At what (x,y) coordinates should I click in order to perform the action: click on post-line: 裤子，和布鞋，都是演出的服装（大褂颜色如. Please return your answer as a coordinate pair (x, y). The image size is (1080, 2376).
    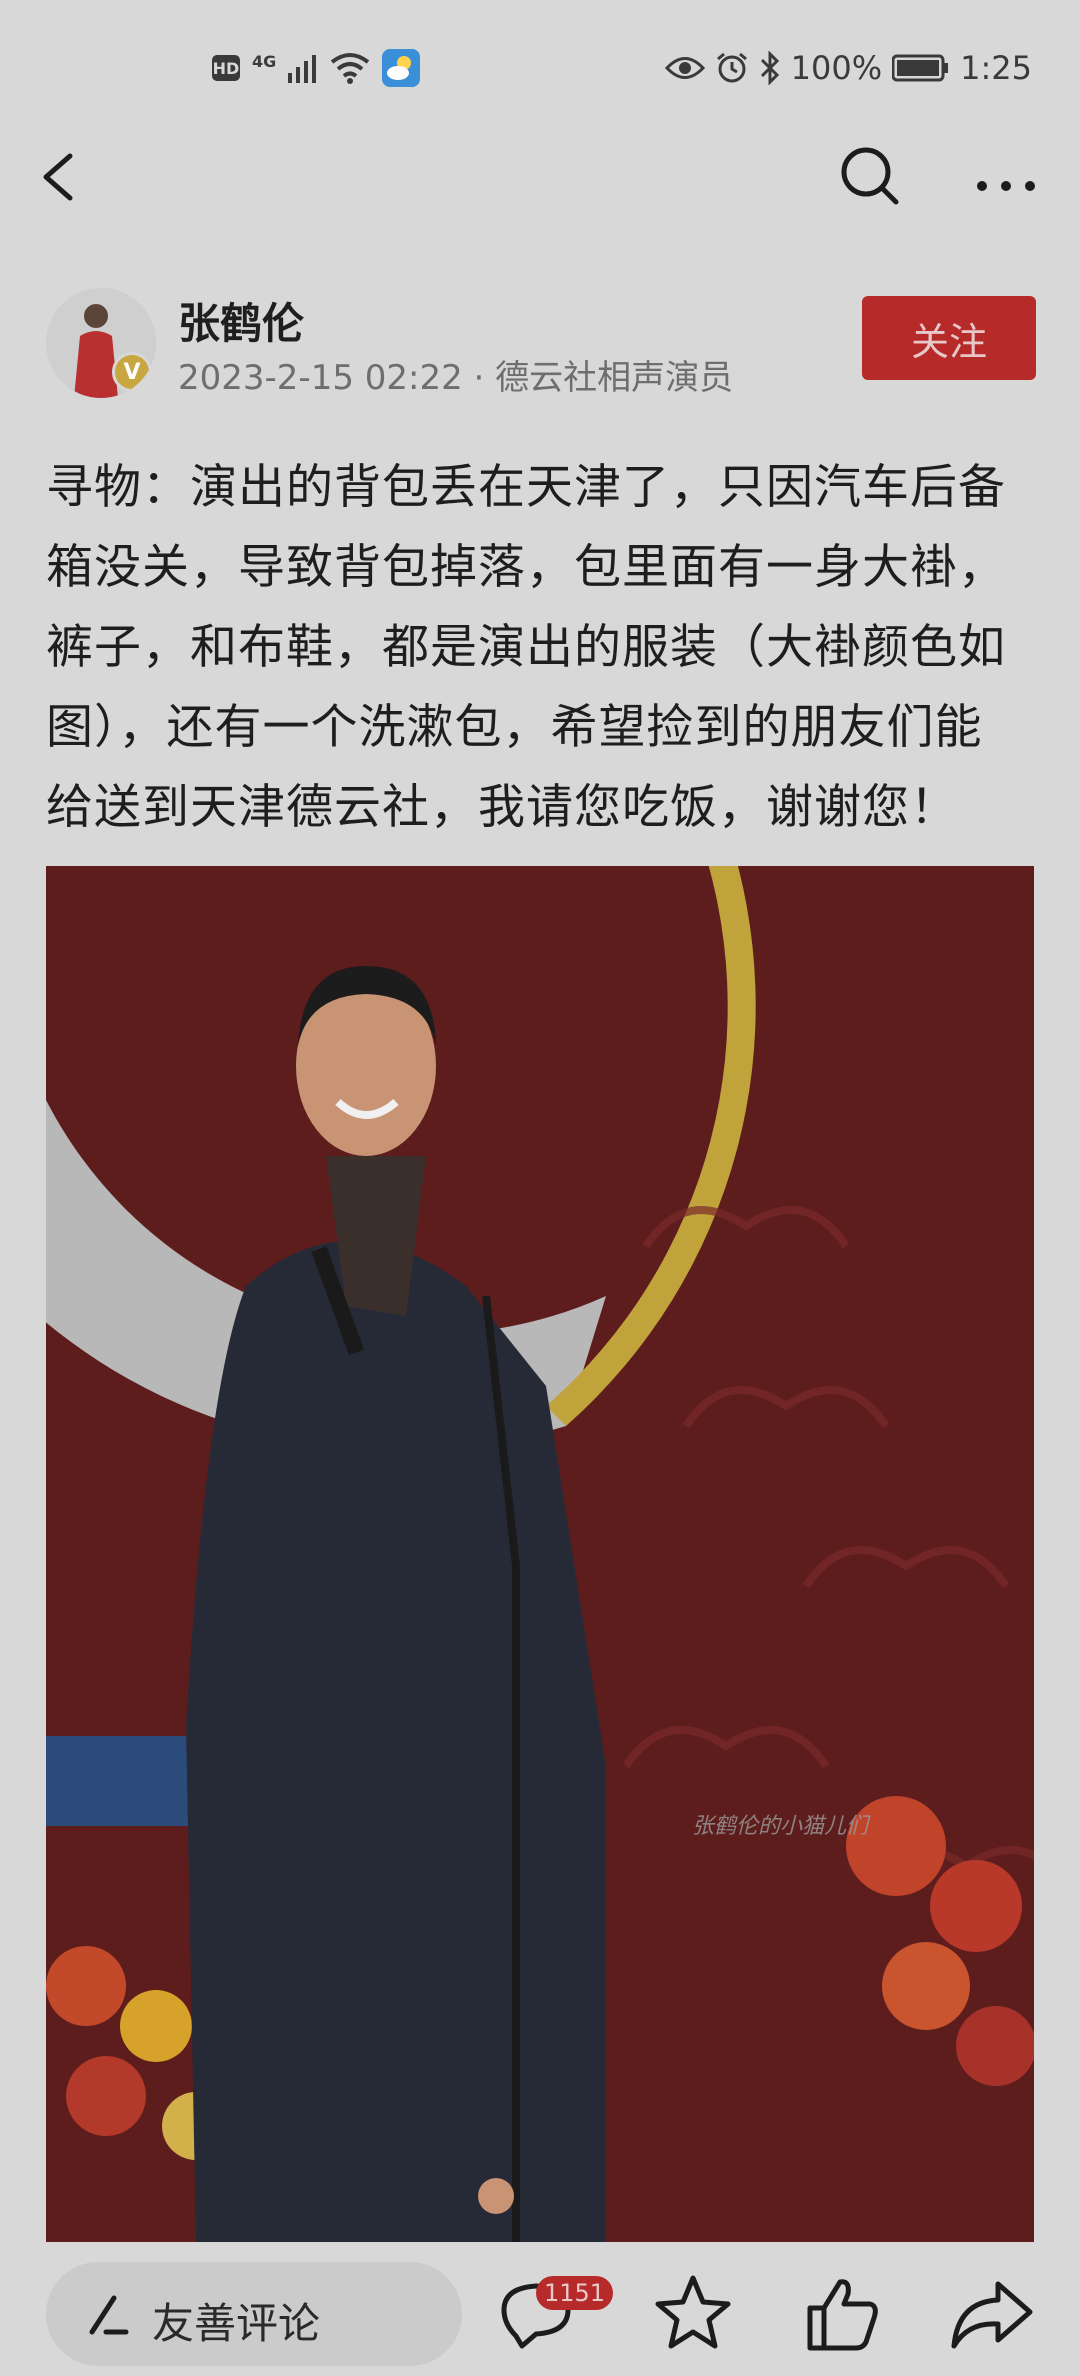
    Looking at the image, I should click on (526, 647).